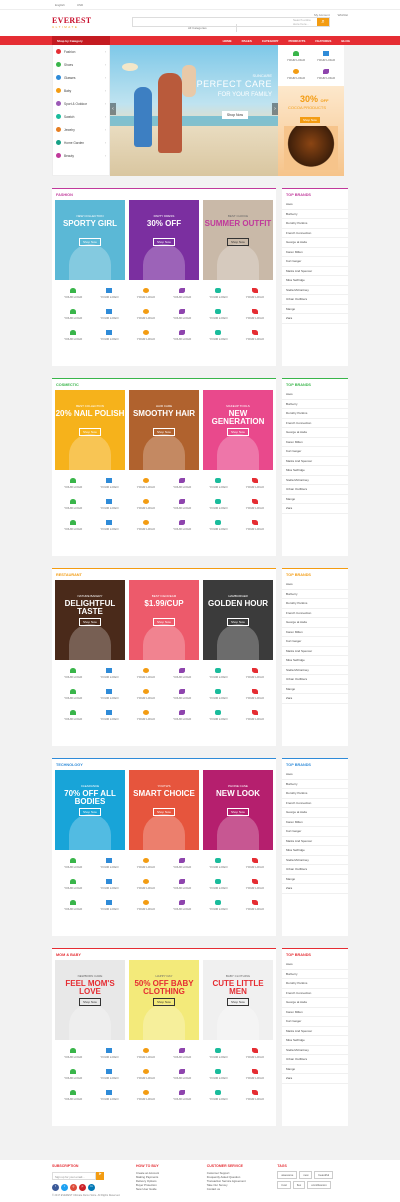  Describe the element at coordinates (322, 15) in the screenshot. I see `my-account-link: My Account` at that location.